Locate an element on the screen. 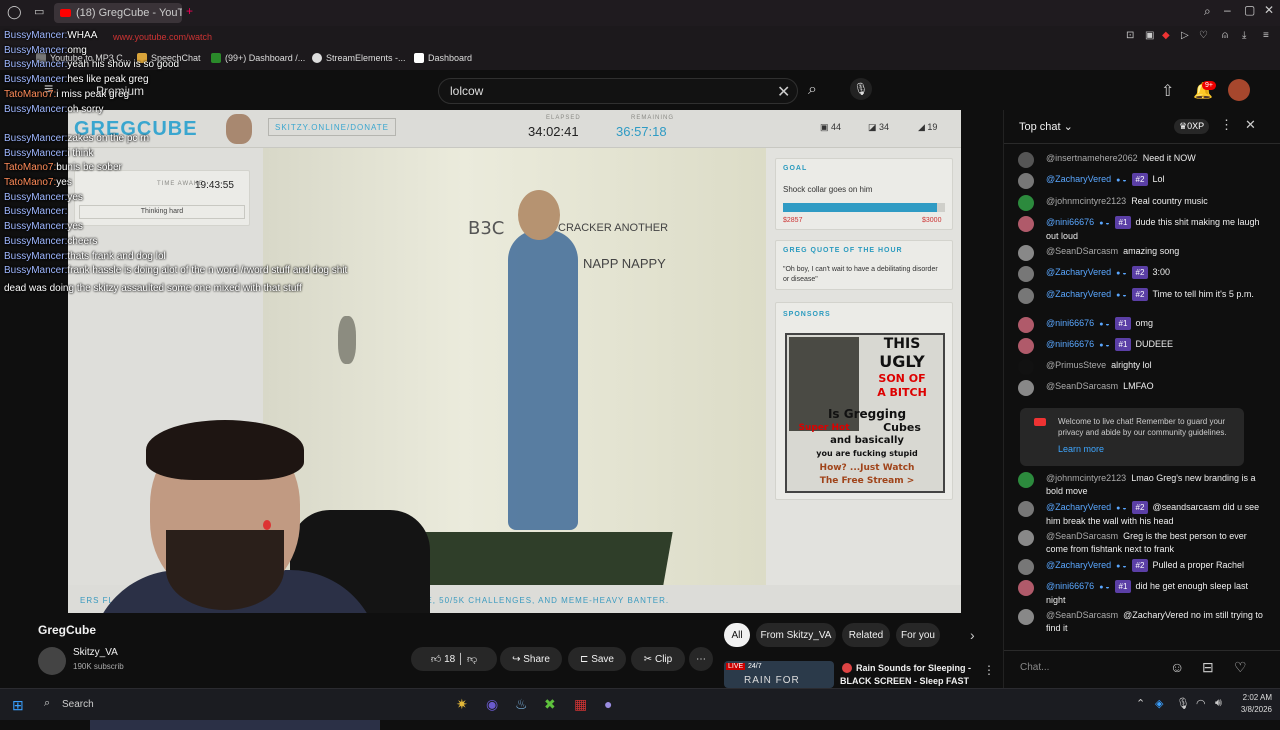 This screenshot has width=1280, height=730. close-window-icon: ✕ is located at coordinates (1269, 10).